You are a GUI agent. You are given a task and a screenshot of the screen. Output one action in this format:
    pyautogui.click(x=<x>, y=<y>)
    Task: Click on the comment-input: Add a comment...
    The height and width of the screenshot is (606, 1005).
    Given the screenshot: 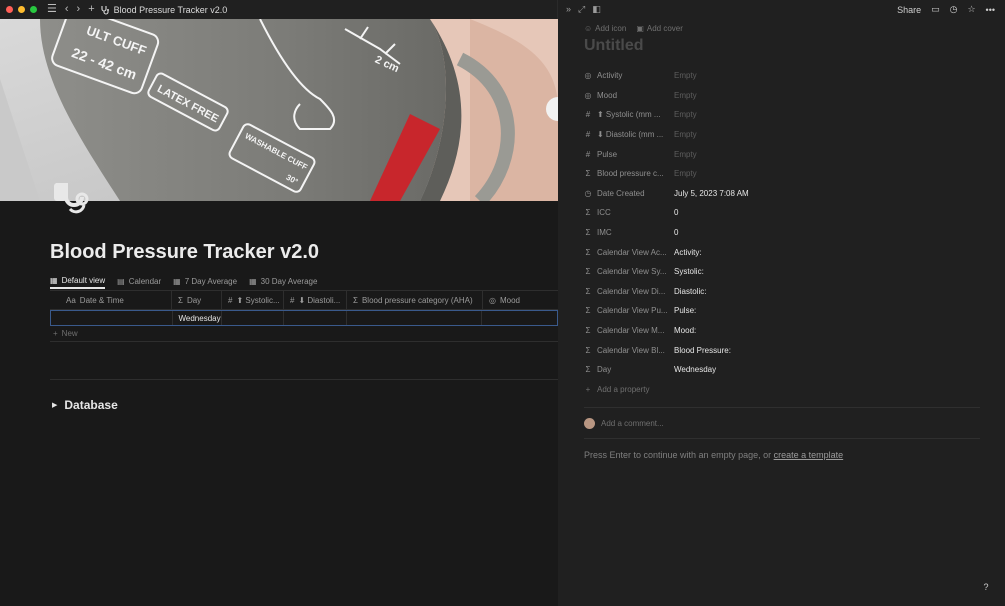 What is the action you would take?
    pyautogui.click(x=624, y=423)
    